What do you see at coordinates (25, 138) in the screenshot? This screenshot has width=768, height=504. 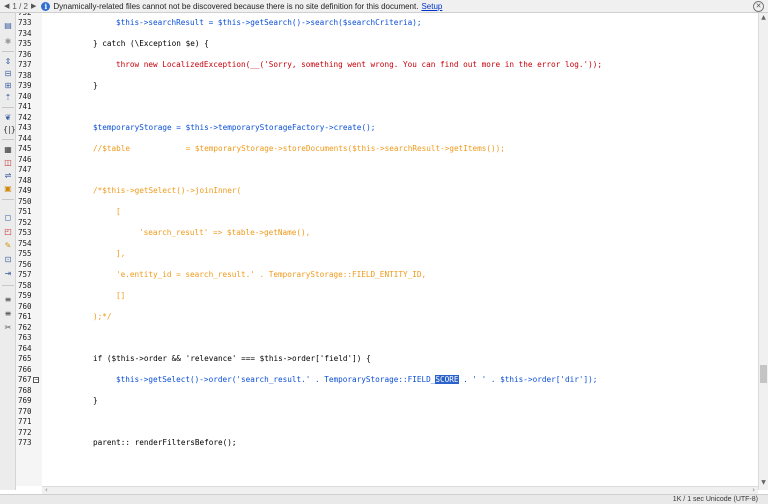 I see `line-number: 744` at bounding box center [25, 138].